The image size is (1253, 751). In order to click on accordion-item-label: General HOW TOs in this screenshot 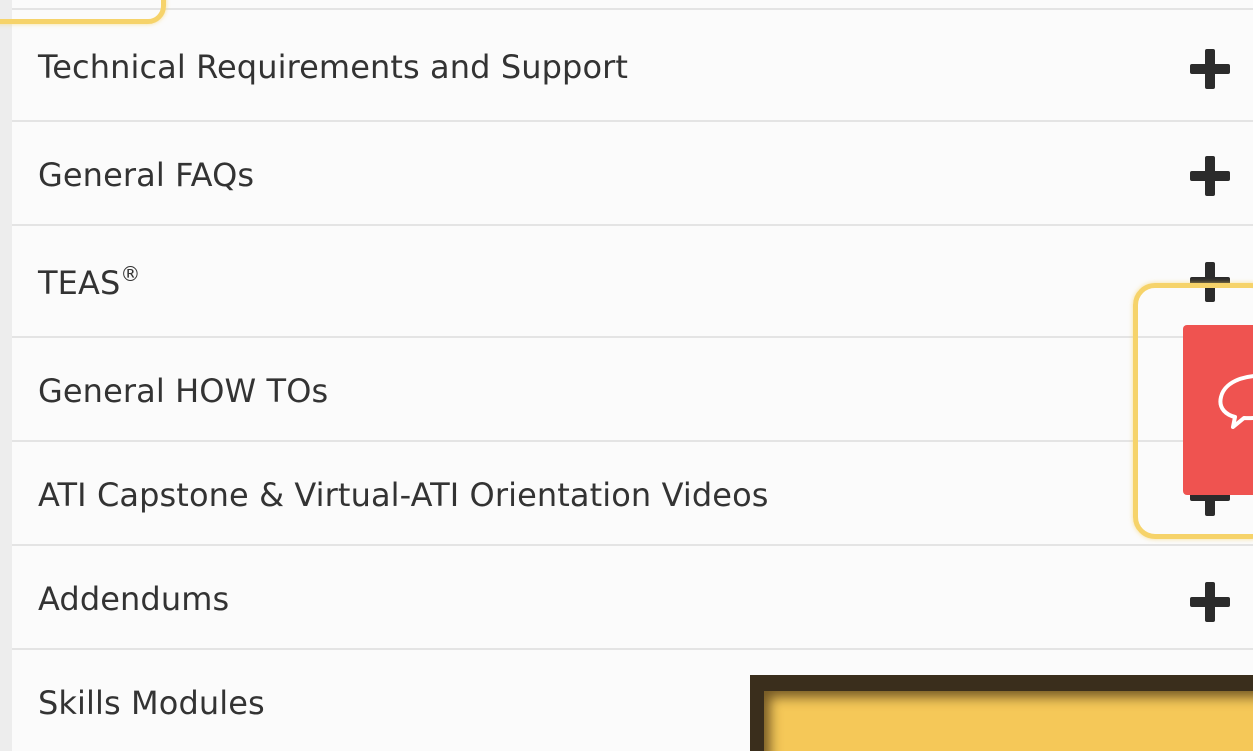, I will do `click(183, 391)`.